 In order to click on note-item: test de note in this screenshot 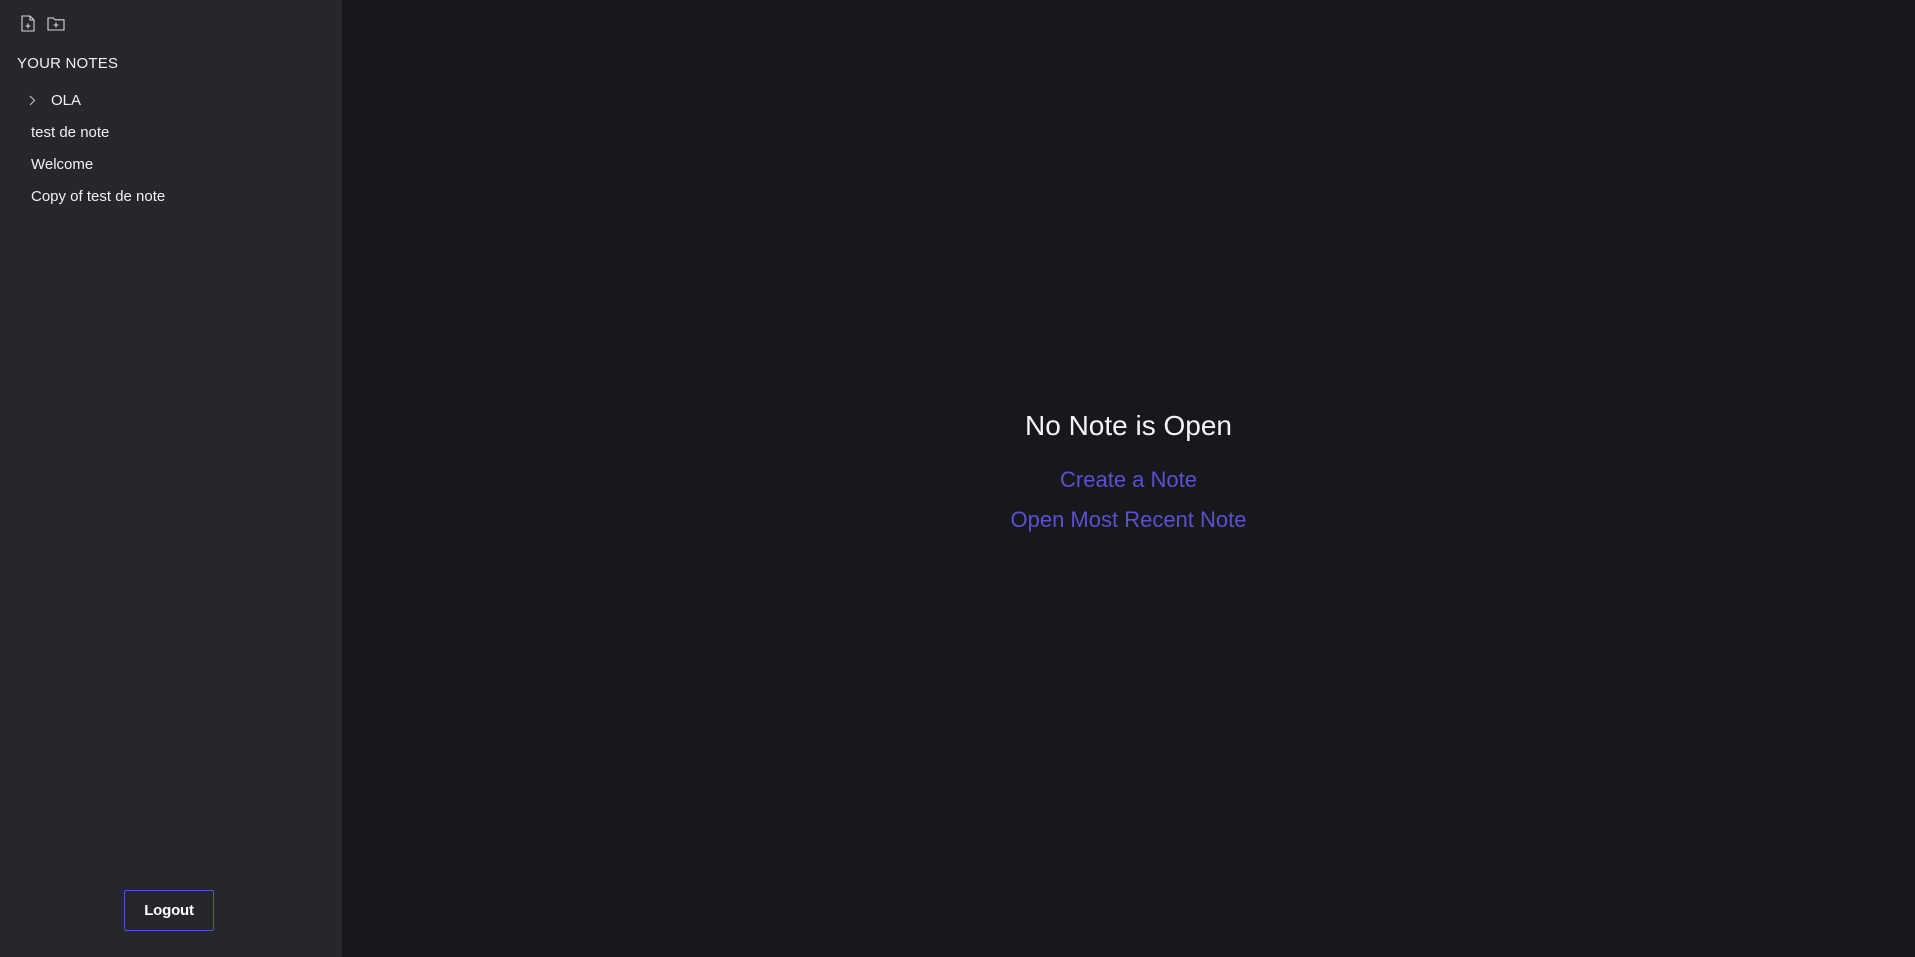, I will do `click(171, 132)`.